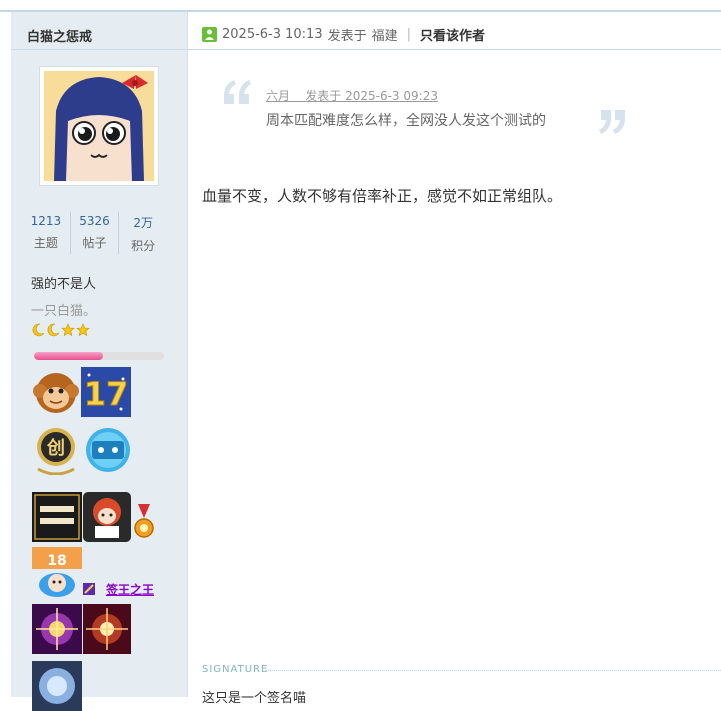  Describe the element at coordinates (46, 233) in the screenshot. I see `stat-threads: 1213 主题` at that location.